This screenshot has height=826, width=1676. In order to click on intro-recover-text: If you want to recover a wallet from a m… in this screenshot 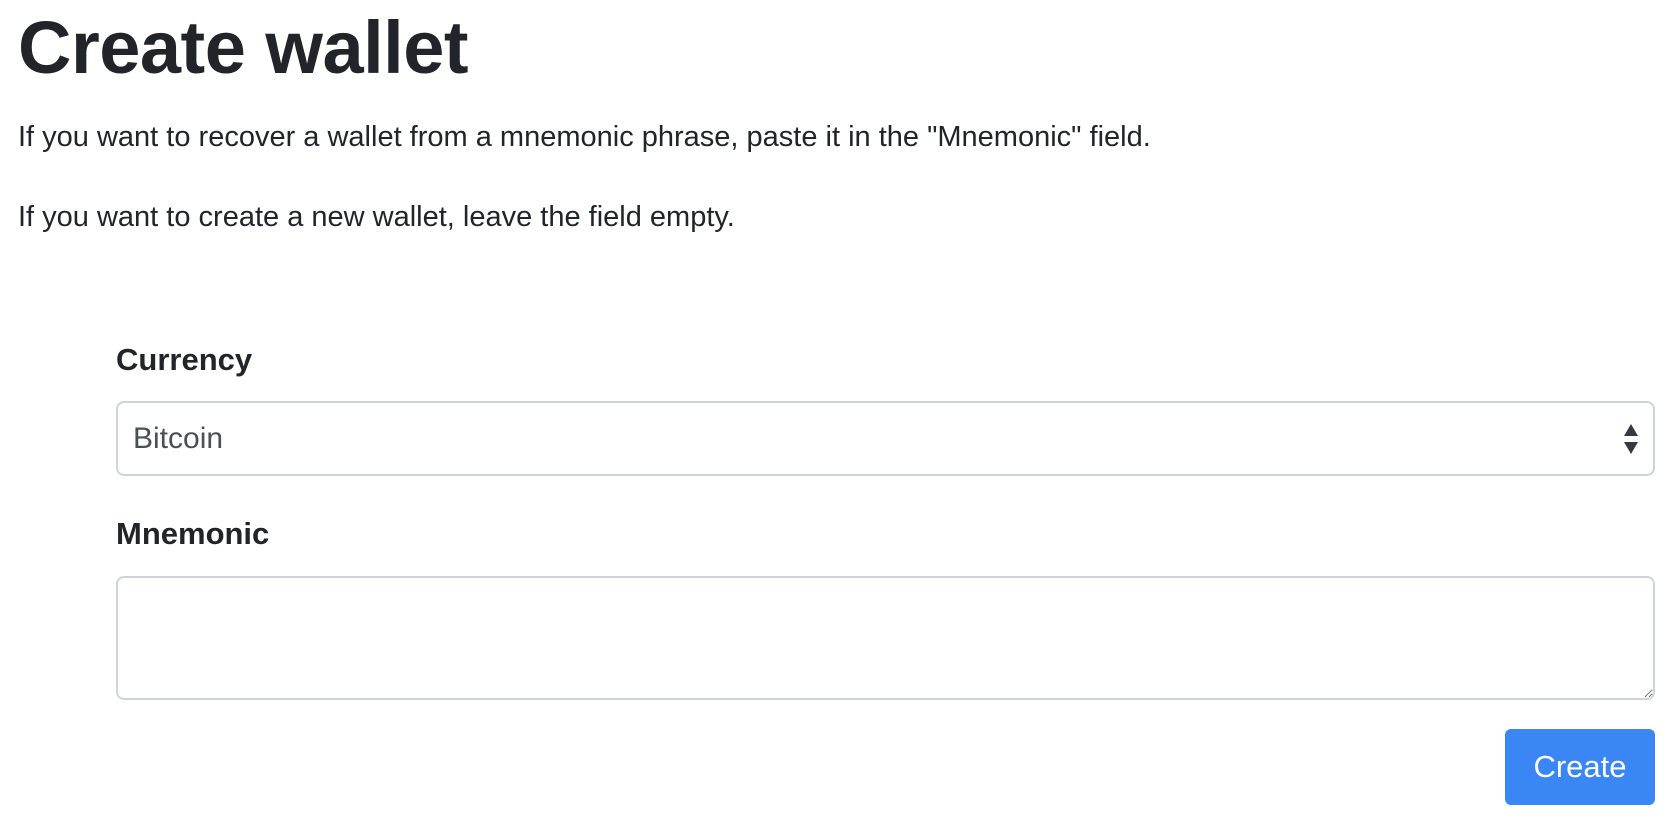, I will do `click(584, 137)`.